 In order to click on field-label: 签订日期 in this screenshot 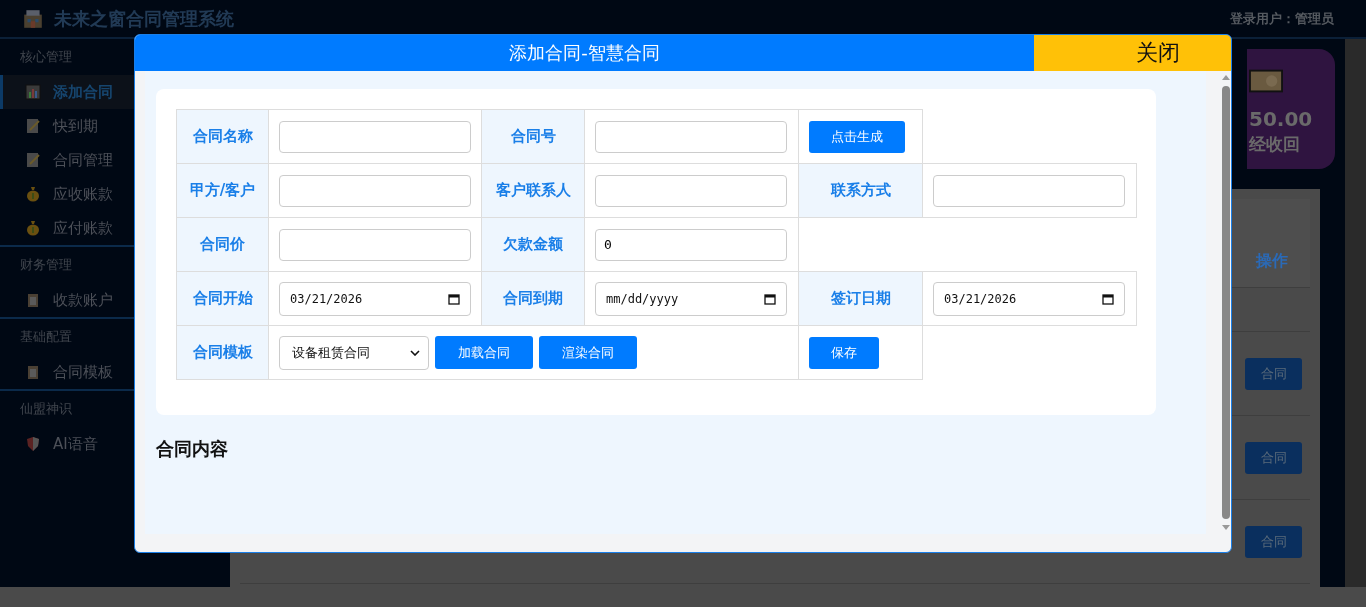, I will do `click(860, 298)`.